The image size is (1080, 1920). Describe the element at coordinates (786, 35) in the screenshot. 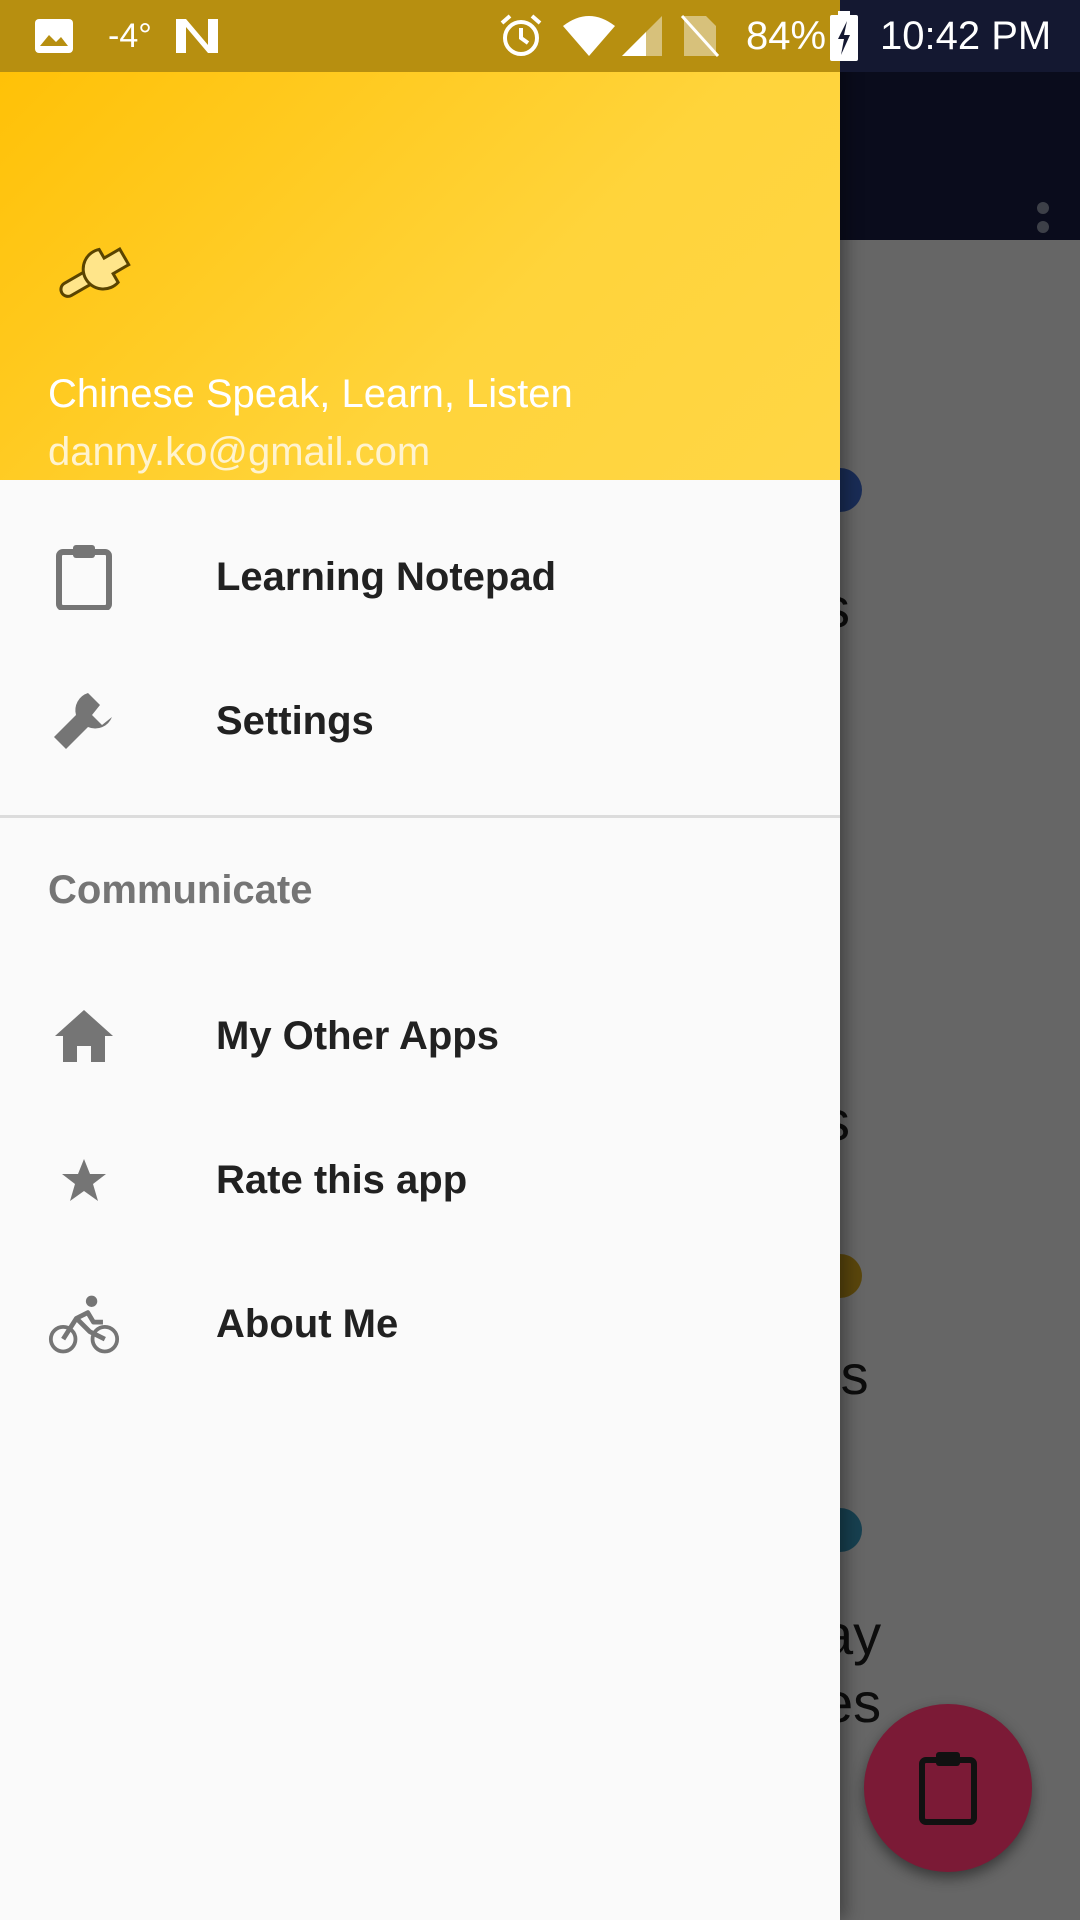

I see `battery-text: 84%` at that location.